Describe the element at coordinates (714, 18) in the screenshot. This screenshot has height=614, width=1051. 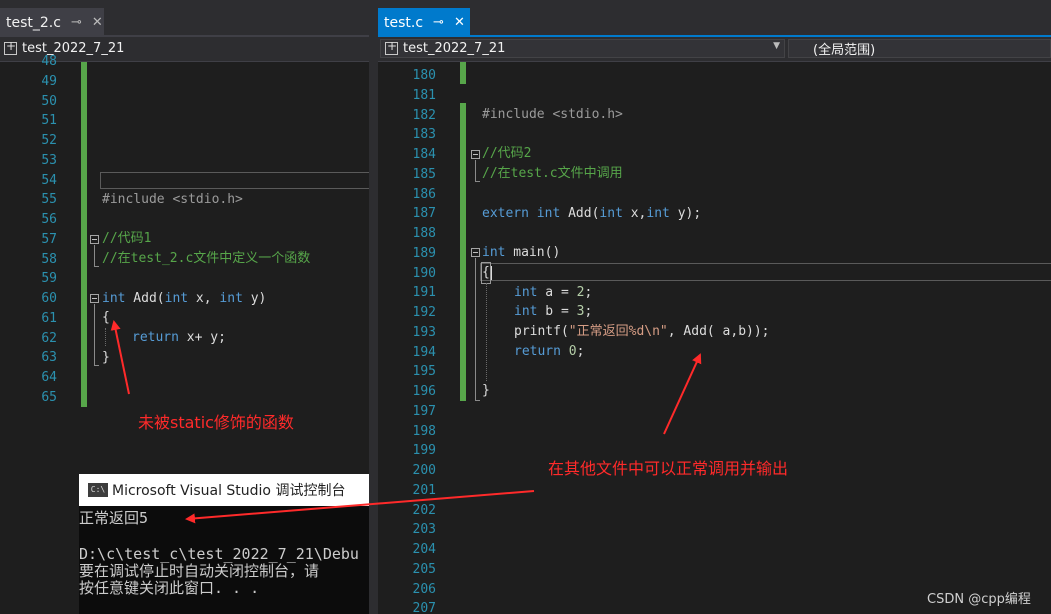
I see `right-tab-strip: test.c ⊸ ✕` at that location.